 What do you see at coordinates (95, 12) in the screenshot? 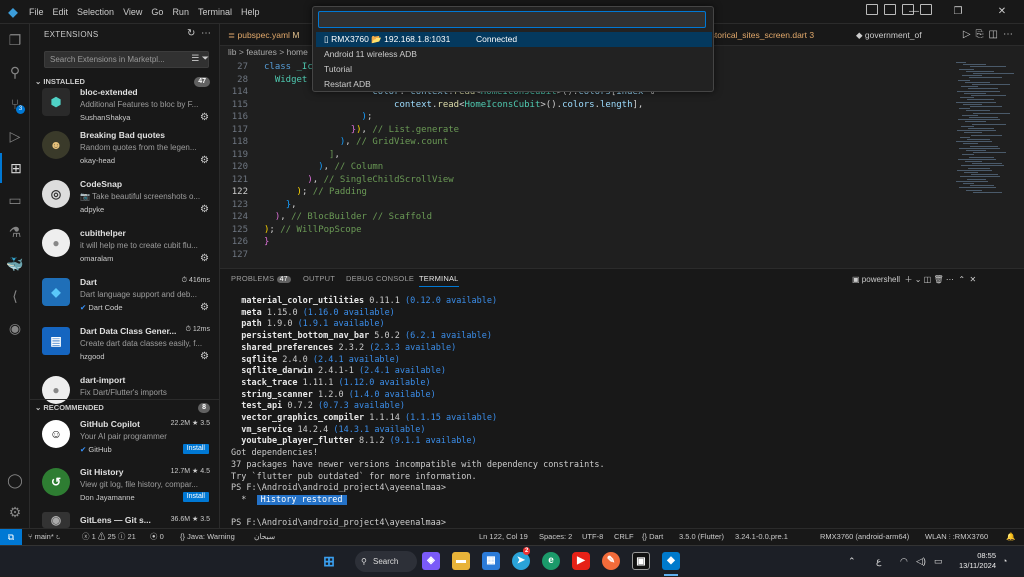
I see `menu-selection: Selection` at bounding box center [95, 12].